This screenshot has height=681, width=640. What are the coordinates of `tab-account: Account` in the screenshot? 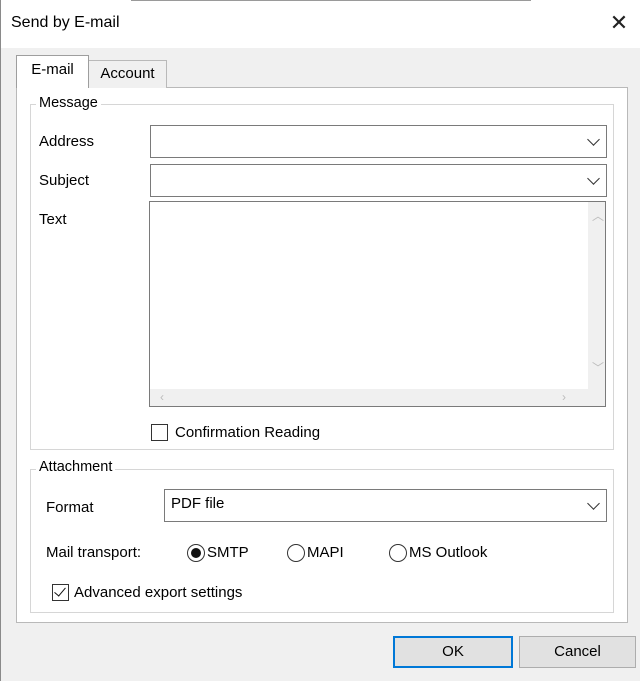 It's located at (127, 74).